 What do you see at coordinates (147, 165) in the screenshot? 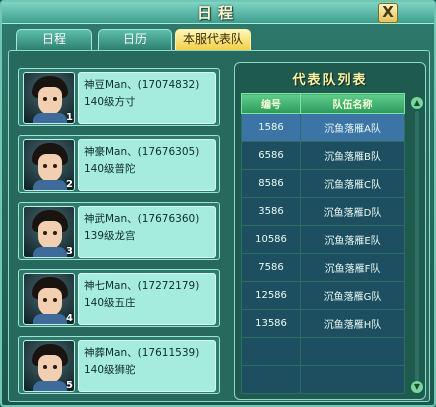
I see `member-info: 神豪Man、(17676305) 140级普陀` at bounding box center [147, 165].